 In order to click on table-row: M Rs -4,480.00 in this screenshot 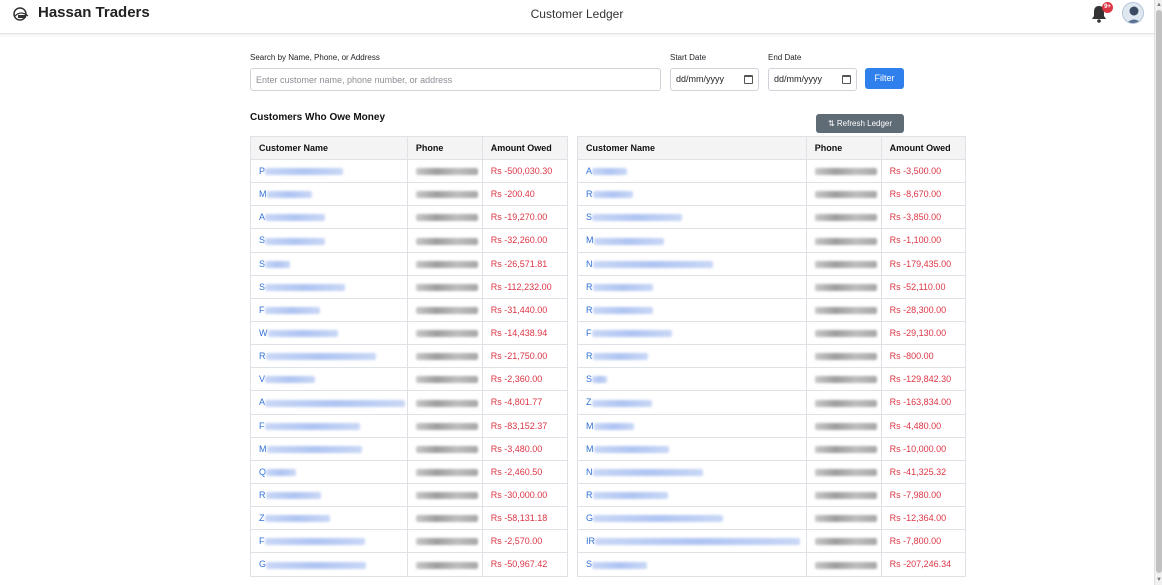, I will do `click(772, 425)`.